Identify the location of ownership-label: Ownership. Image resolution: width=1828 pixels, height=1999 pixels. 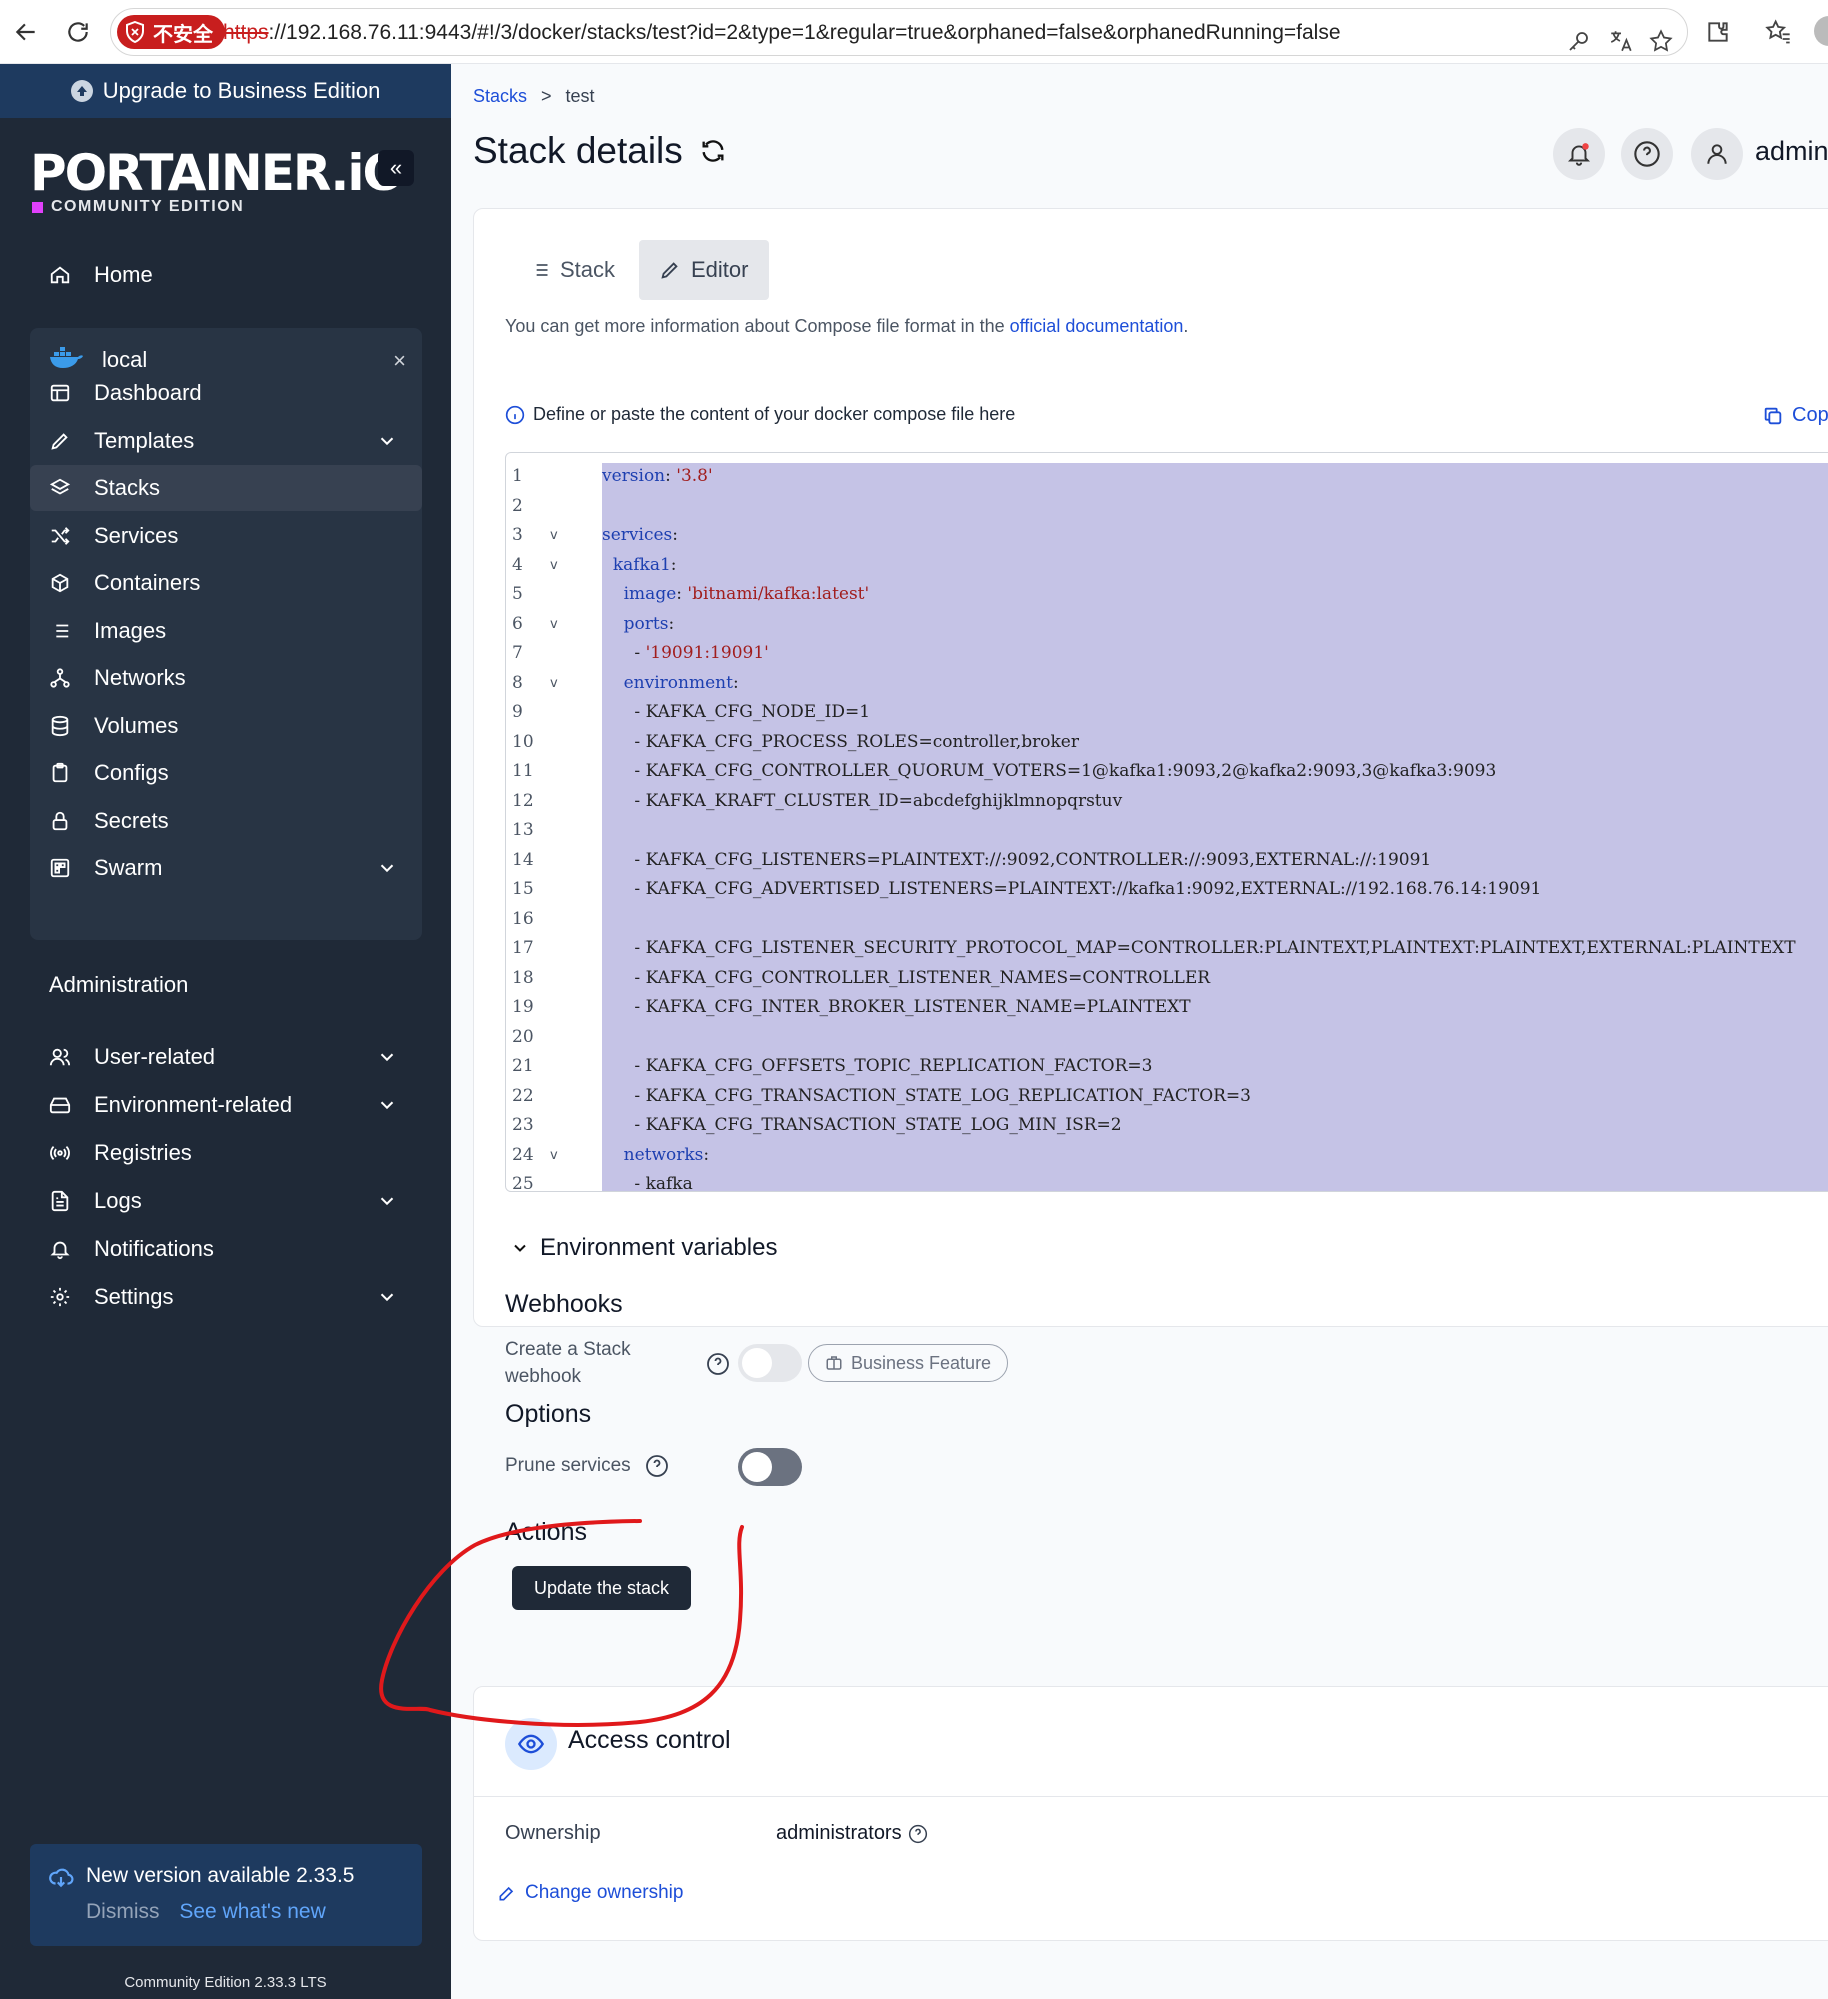
(553, 1833).